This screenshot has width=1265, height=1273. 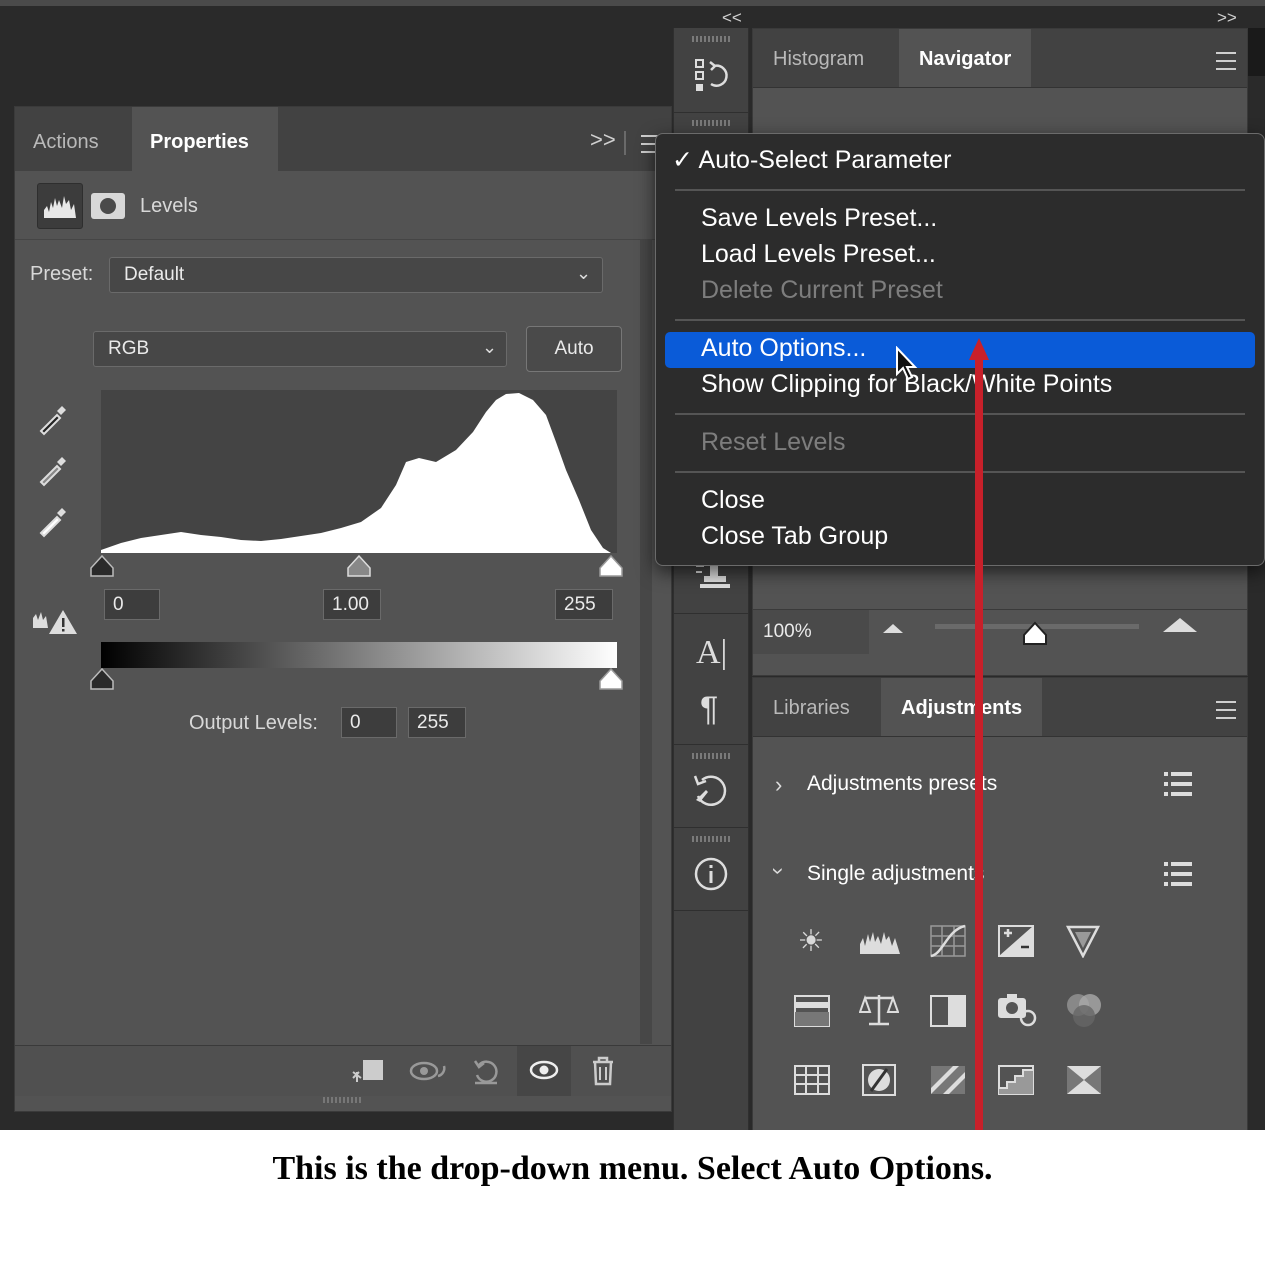 What do you see at coordinates (879, 1012) in the screenshot?
I see `color-balance-icon` at bounding box center [879, 1012].